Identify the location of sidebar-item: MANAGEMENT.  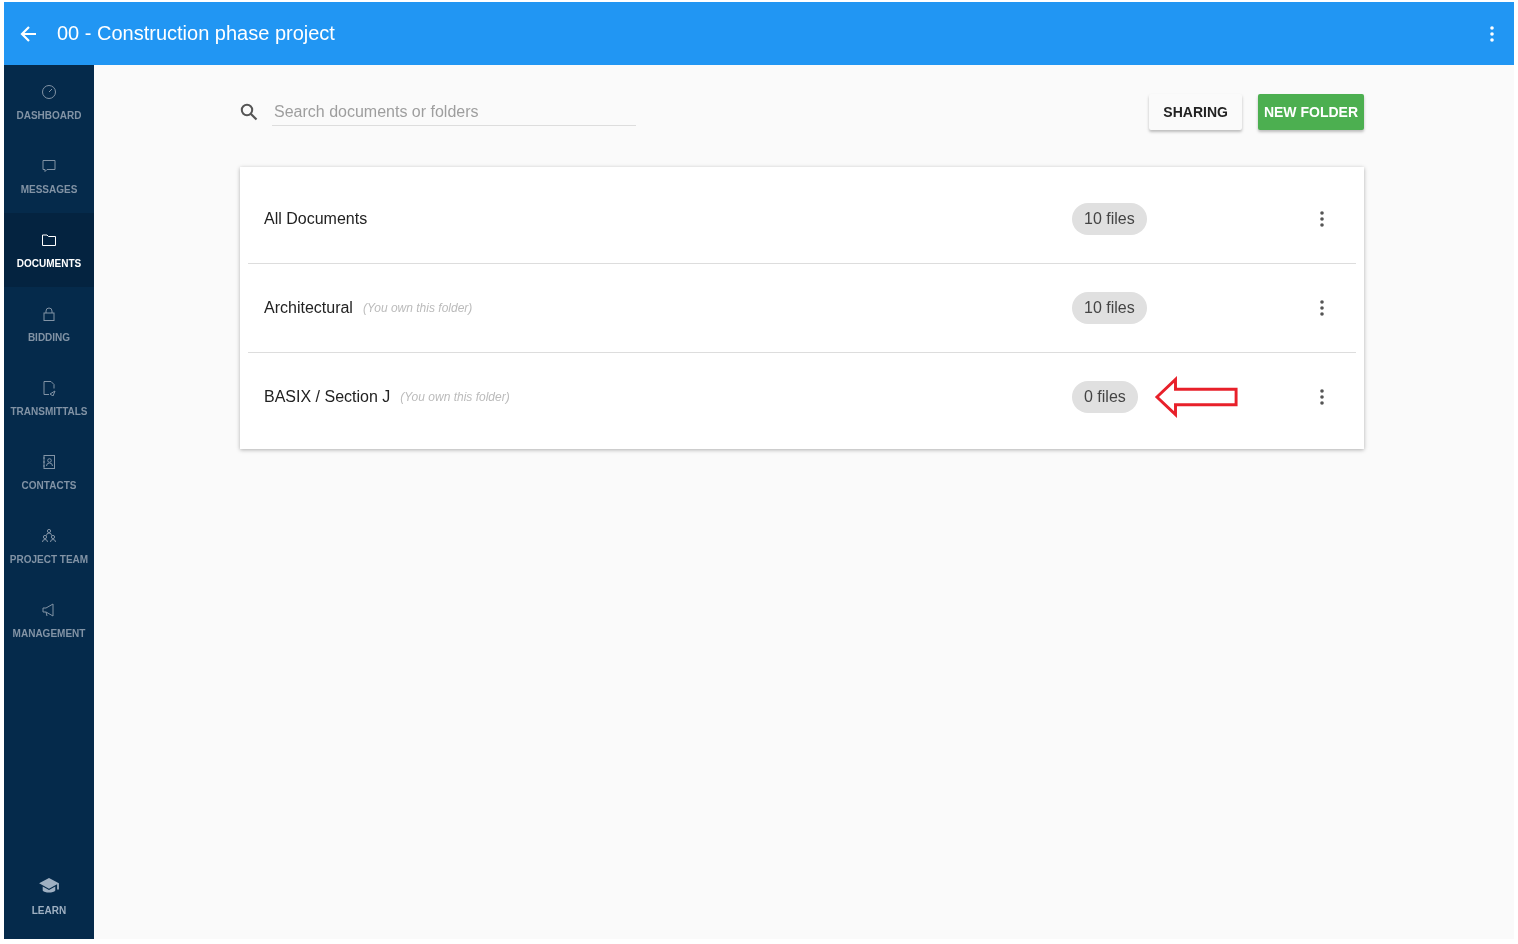
(49, 620).